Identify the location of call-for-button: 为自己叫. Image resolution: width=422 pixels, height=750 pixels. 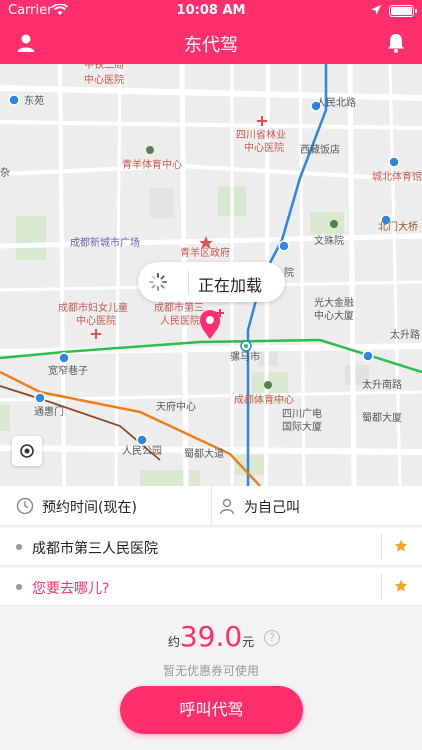
(316, 506).